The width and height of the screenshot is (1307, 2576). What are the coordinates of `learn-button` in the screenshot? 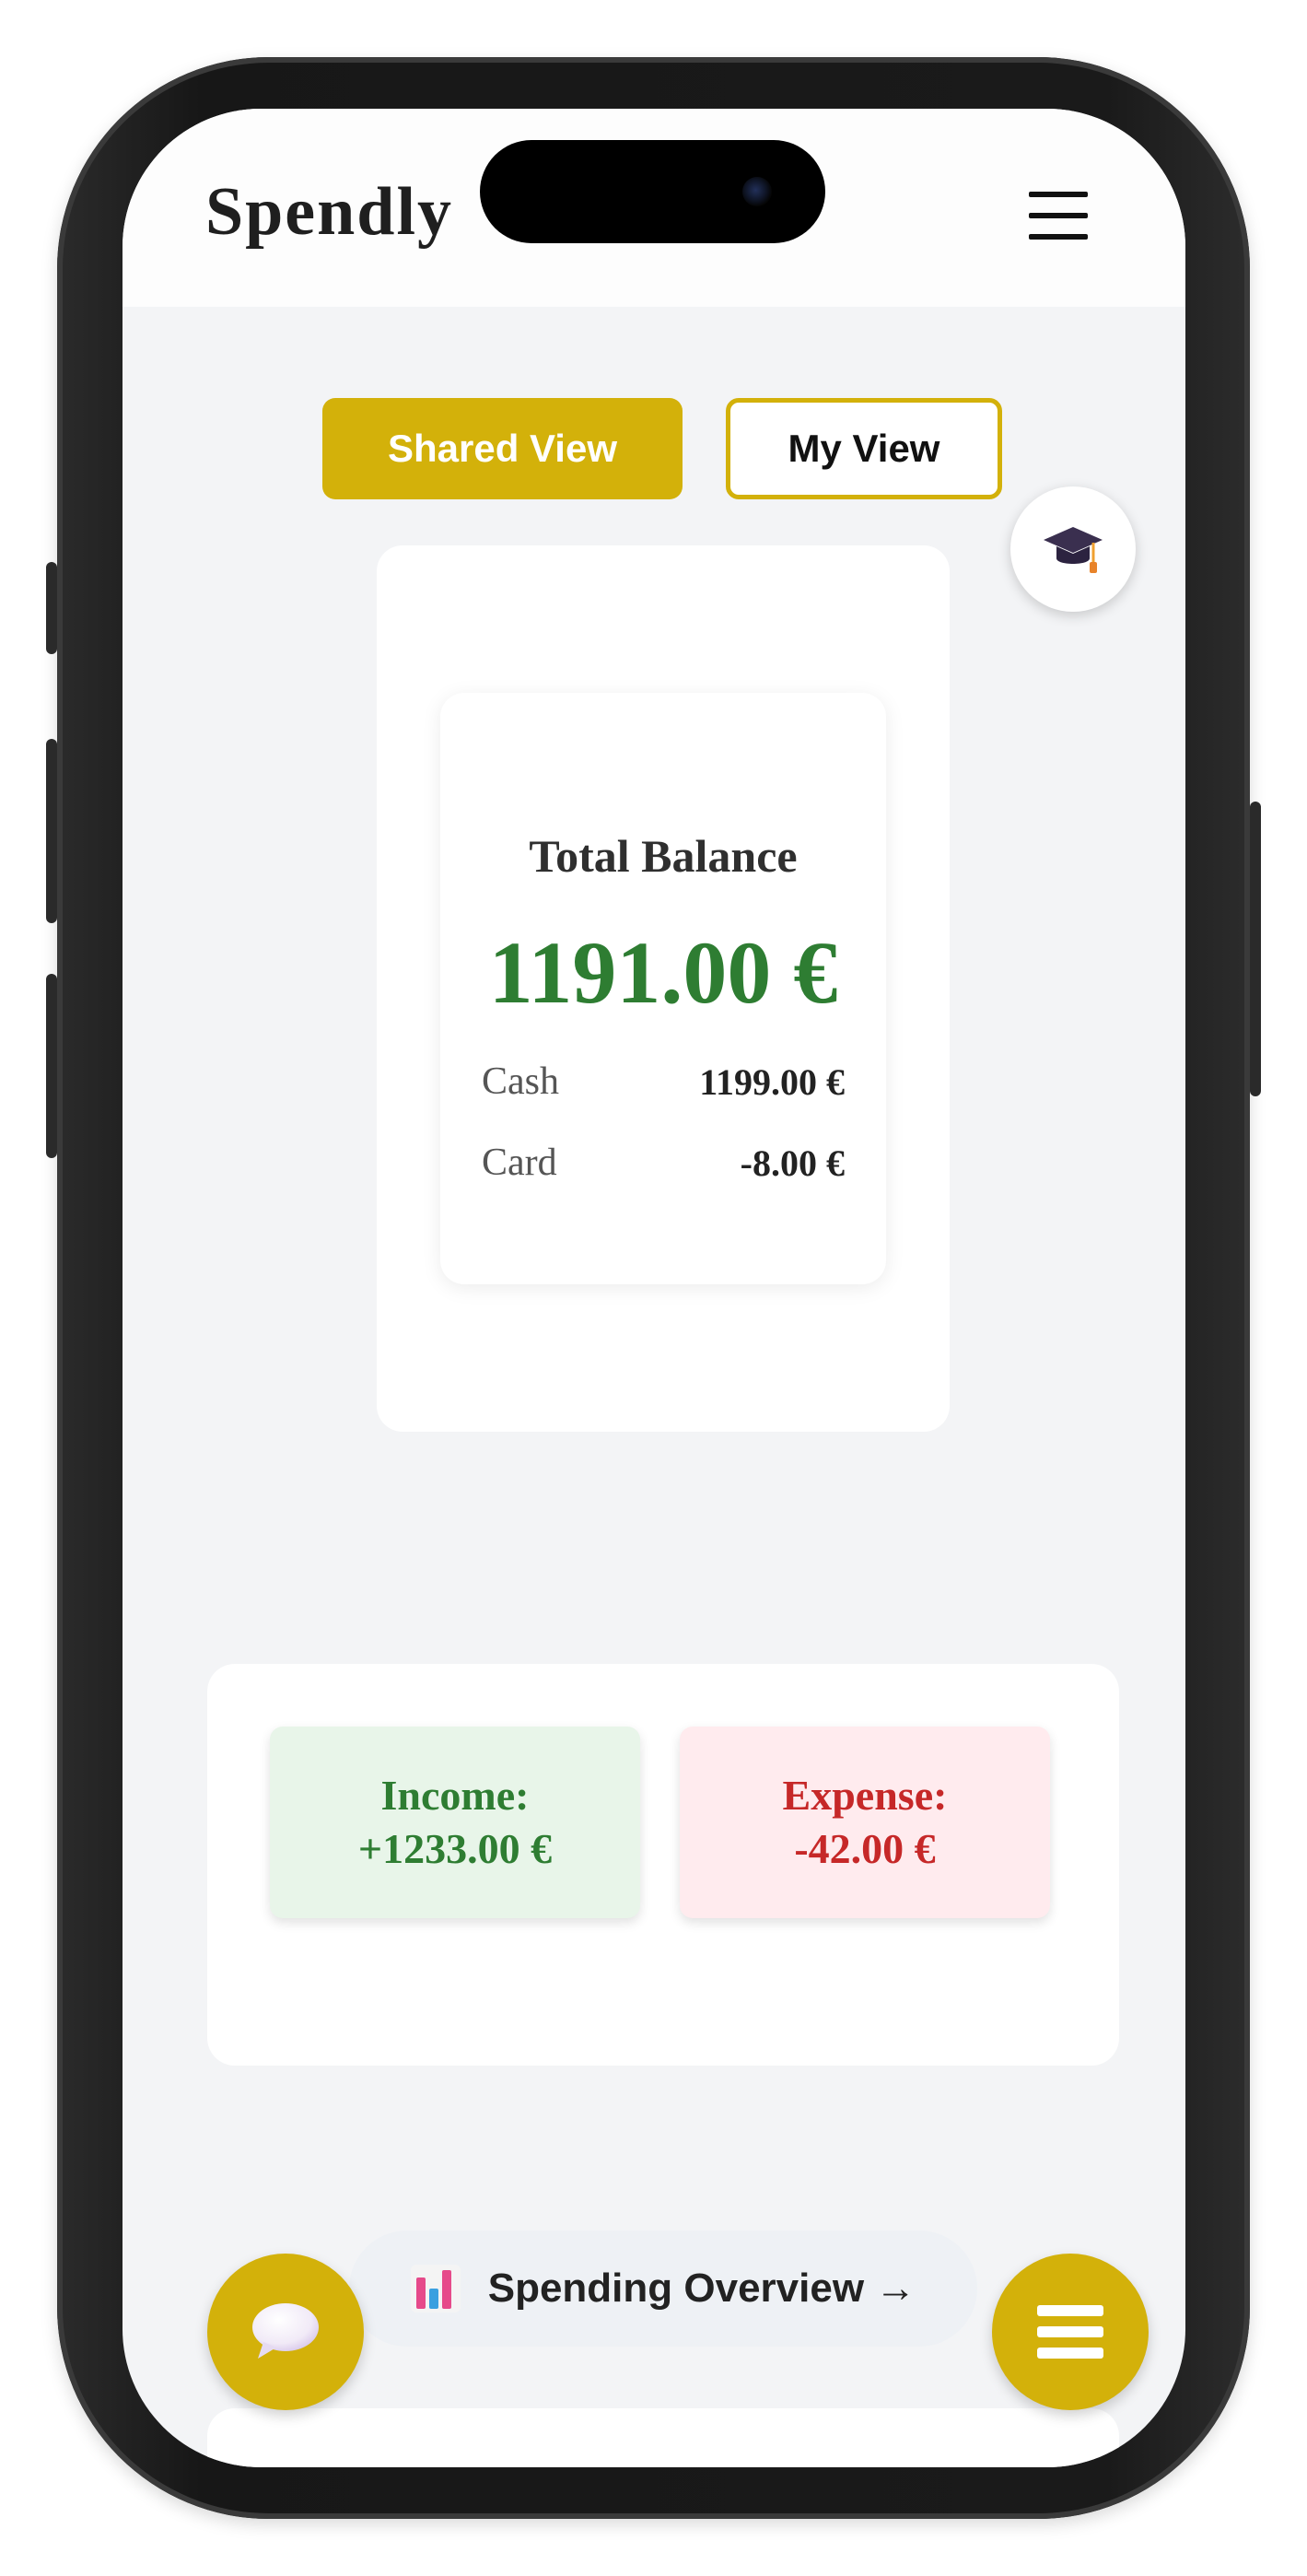 It's located at (1073, 549).